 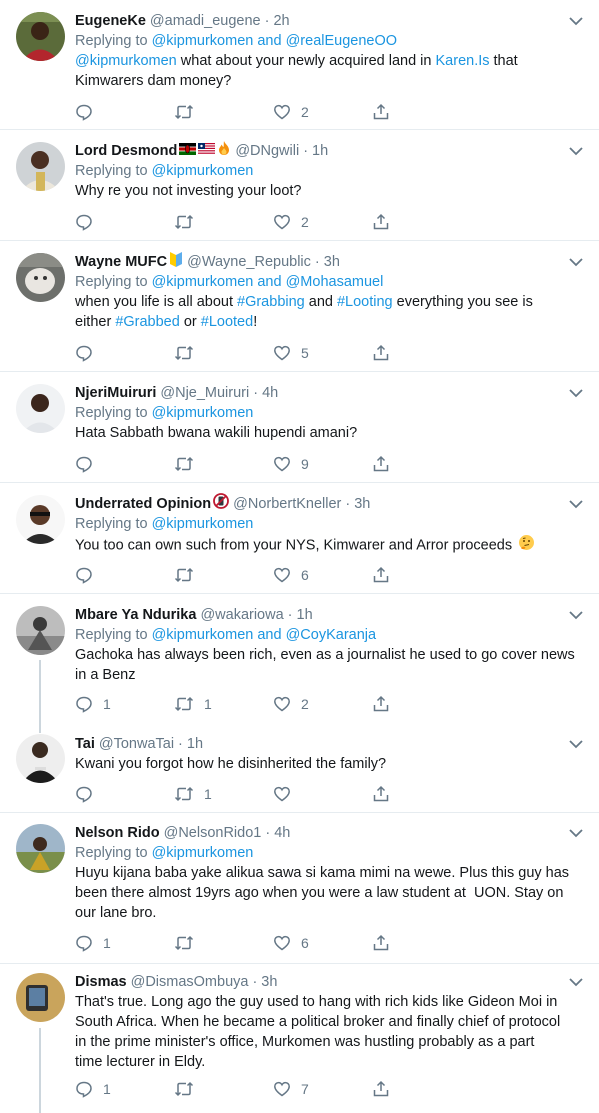 I want to click on user-handle: @wakariowa, so click(x=241, y=615).